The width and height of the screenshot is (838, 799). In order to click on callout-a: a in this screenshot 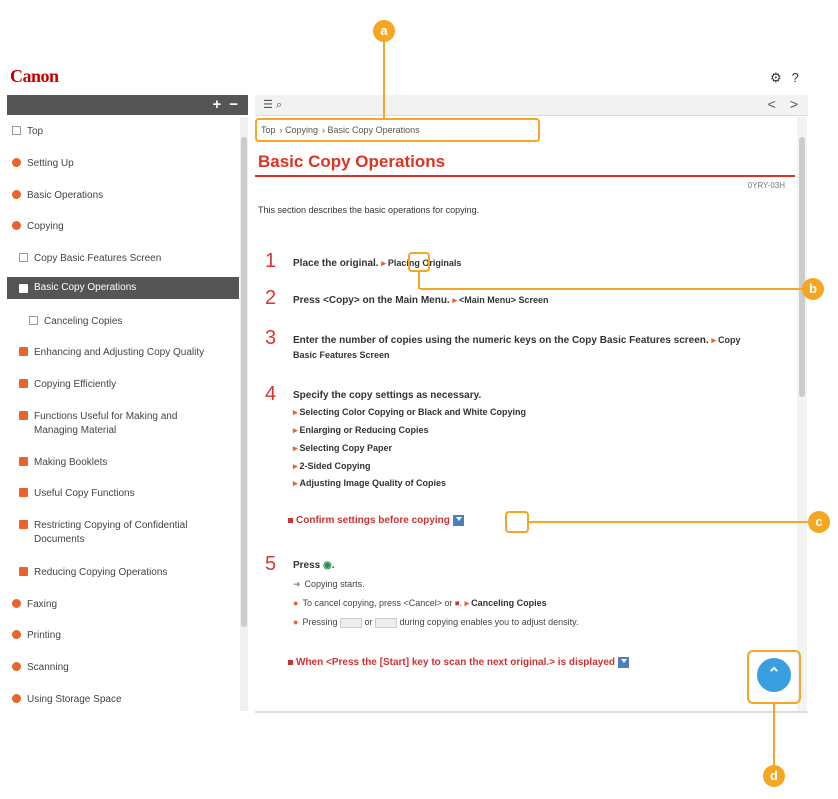, I will do `click(384, 31)`.